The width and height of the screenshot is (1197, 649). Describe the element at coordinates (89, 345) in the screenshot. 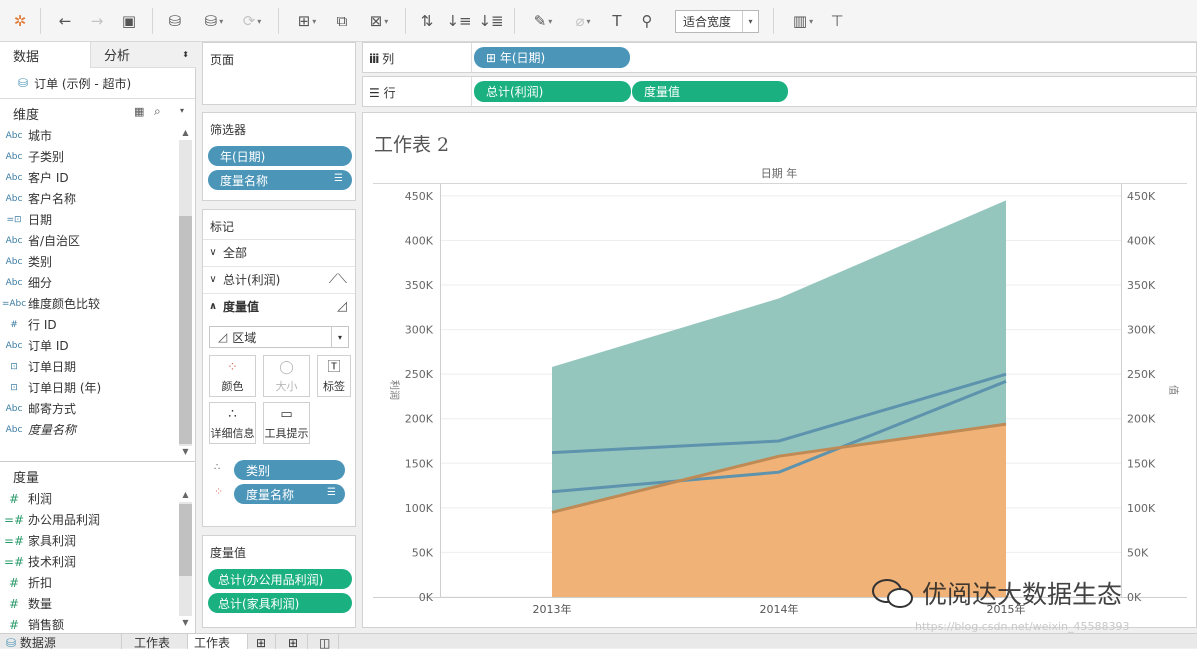

I see `dimension-field: Abc 订单 ID` at that location.